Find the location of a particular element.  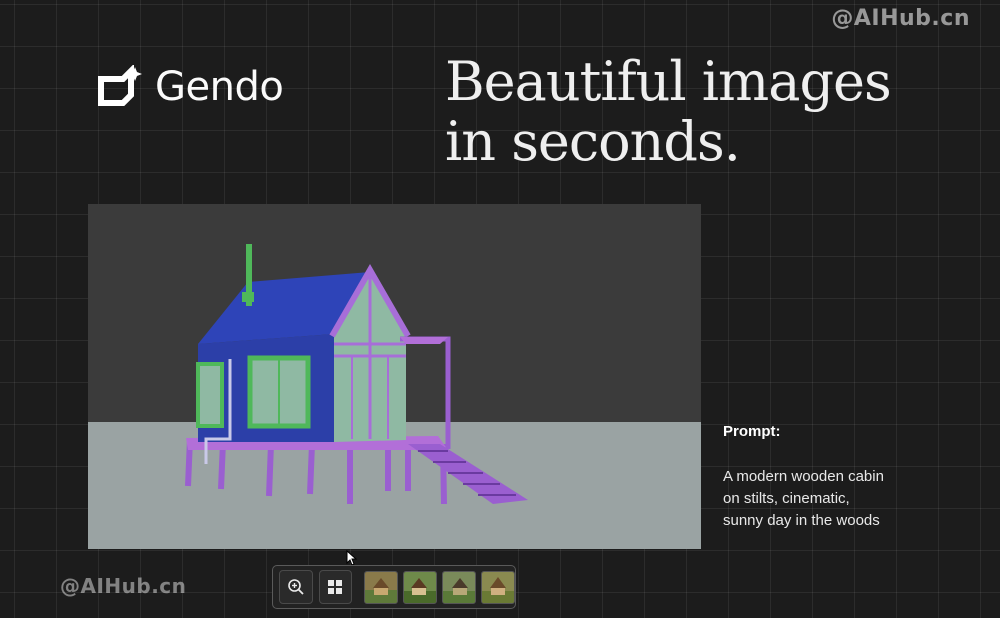

headline-line-1: Beautiful images is located at coordinates (668, 81).